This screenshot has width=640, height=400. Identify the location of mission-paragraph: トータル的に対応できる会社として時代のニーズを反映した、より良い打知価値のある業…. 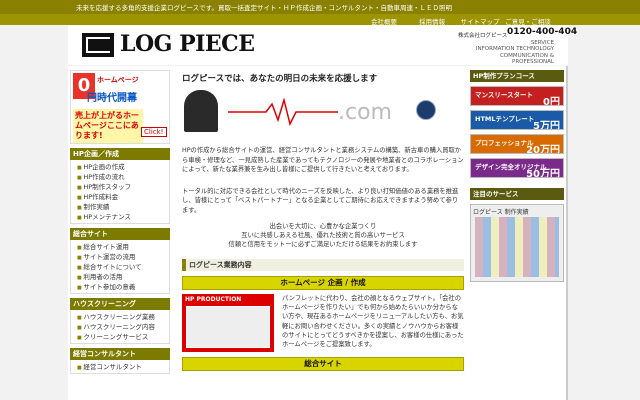
(320, 200).